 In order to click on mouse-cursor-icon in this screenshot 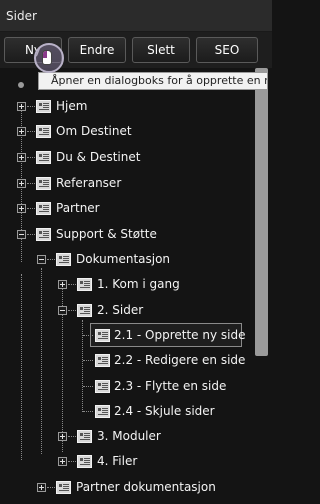, I will do `click(49, 58)`.